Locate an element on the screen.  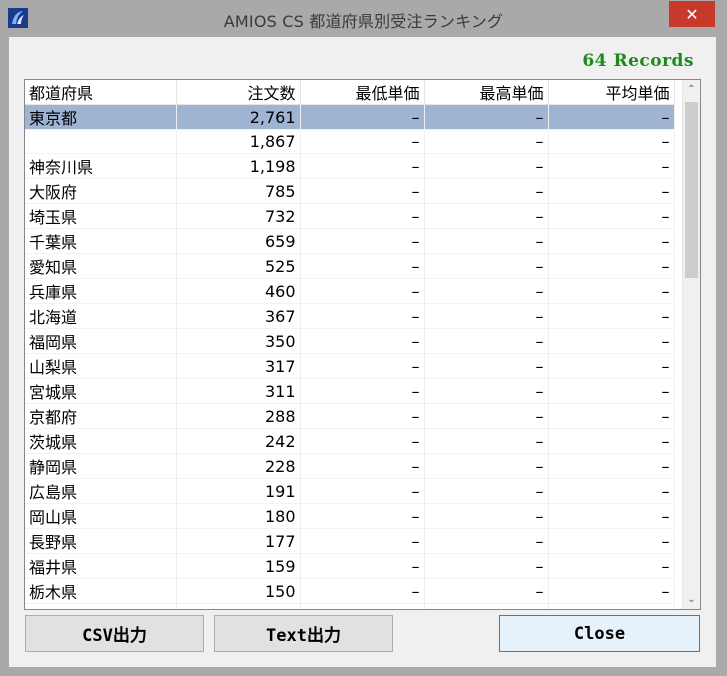
table-row: 福岡県 350– – – is located at coordinates (350, 341).